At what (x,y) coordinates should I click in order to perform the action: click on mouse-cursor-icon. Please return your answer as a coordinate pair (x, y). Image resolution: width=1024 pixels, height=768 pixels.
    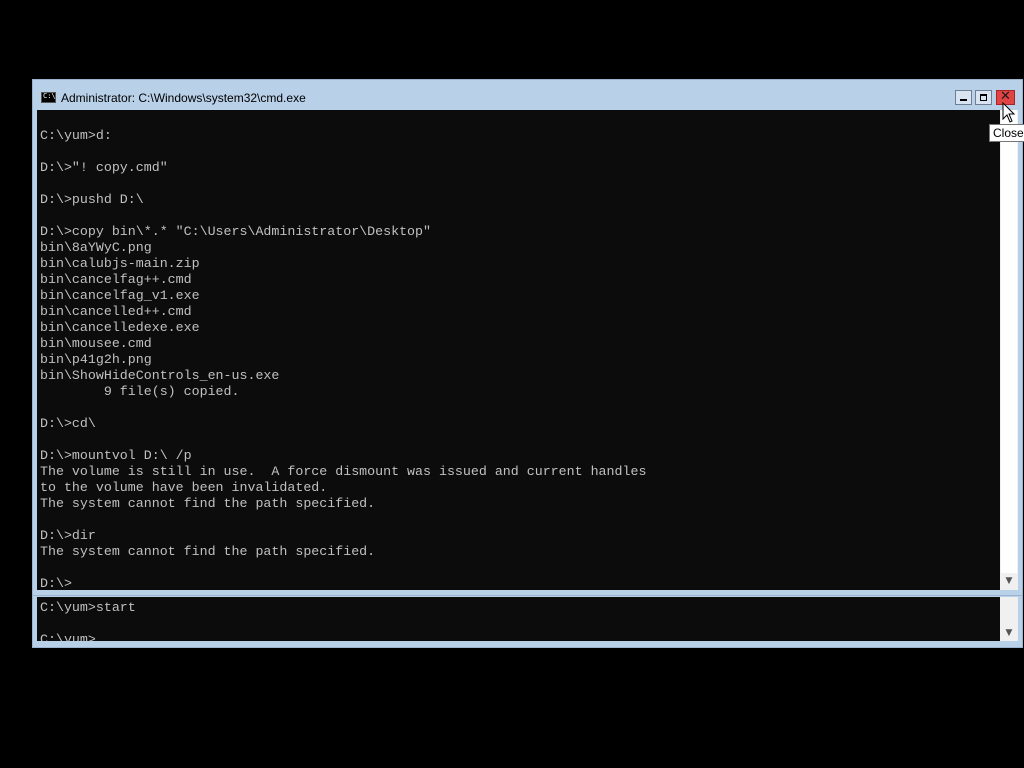
    Looking at the image, I should click on (1009, 112).